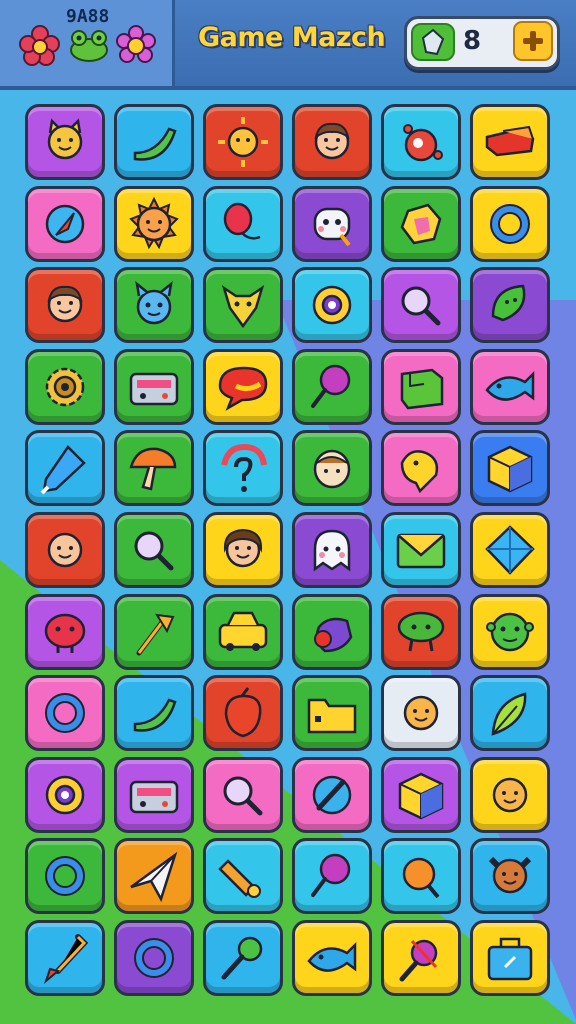 The height and width of the screenshot is (1024, 576). Describe the element at coordinates (243, 142) in the screenshot. I see `tile-sun` at that location.